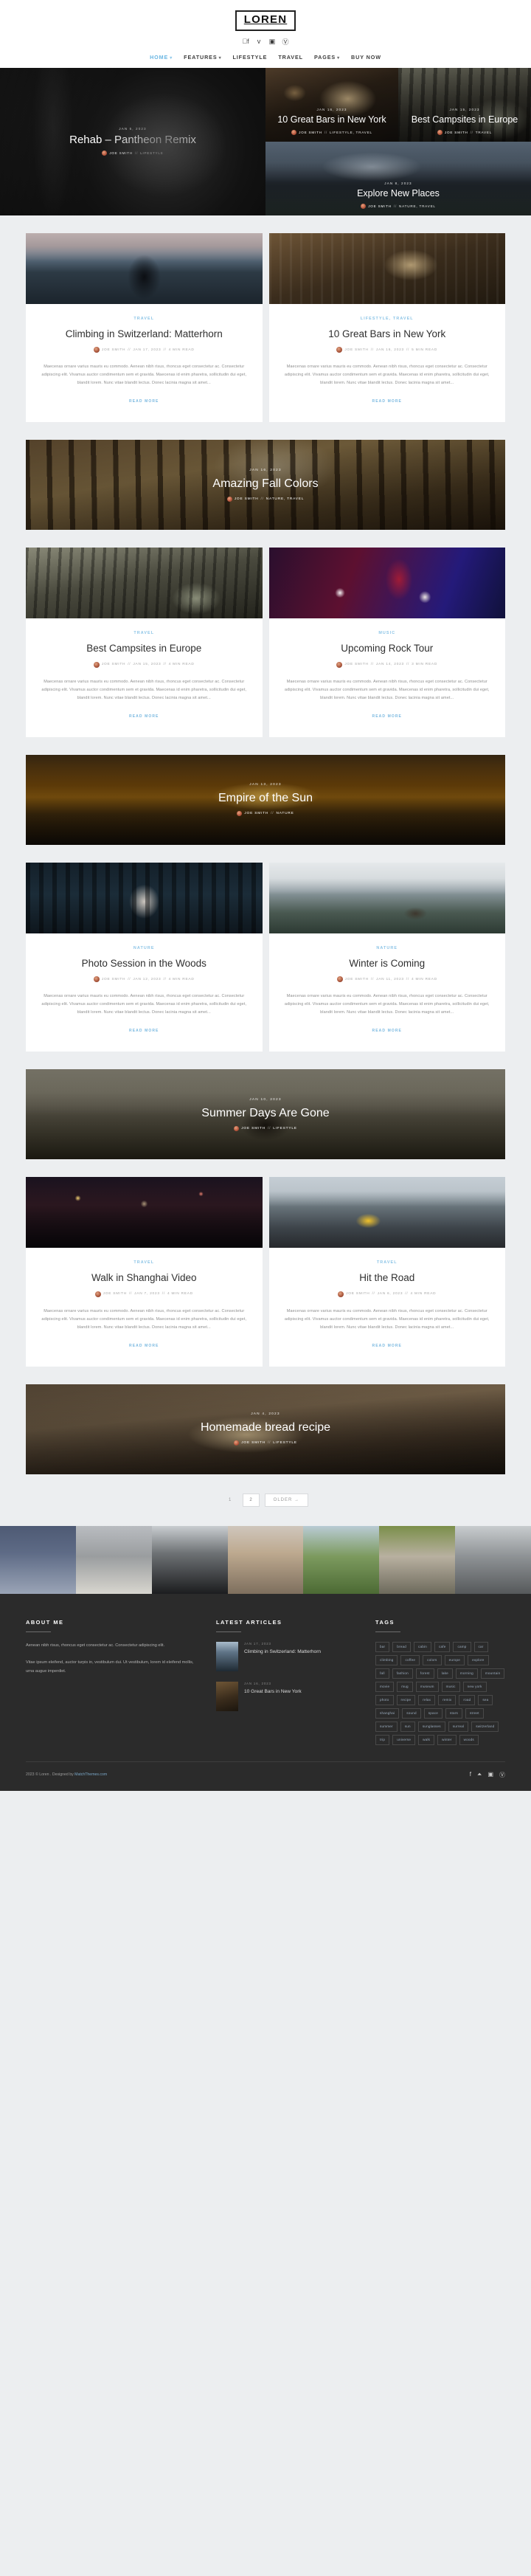  What do you see at coordinates (408, 1726) in the screenshot?
I see `footer-tag: sun` at bounding box center [408, 1726].